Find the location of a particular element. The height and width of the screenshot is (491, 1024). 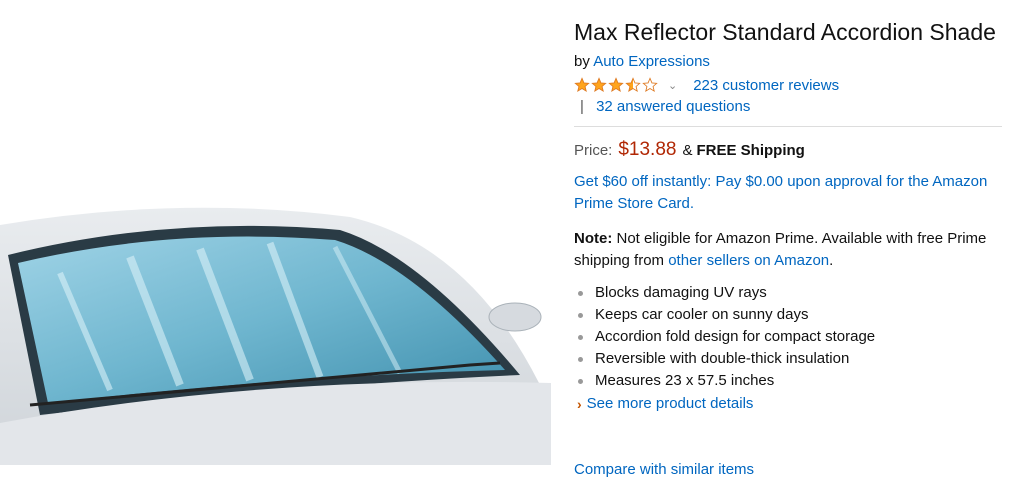

feature-bullet: Blocks damaging UV rays is located at coordinates (794, 293).